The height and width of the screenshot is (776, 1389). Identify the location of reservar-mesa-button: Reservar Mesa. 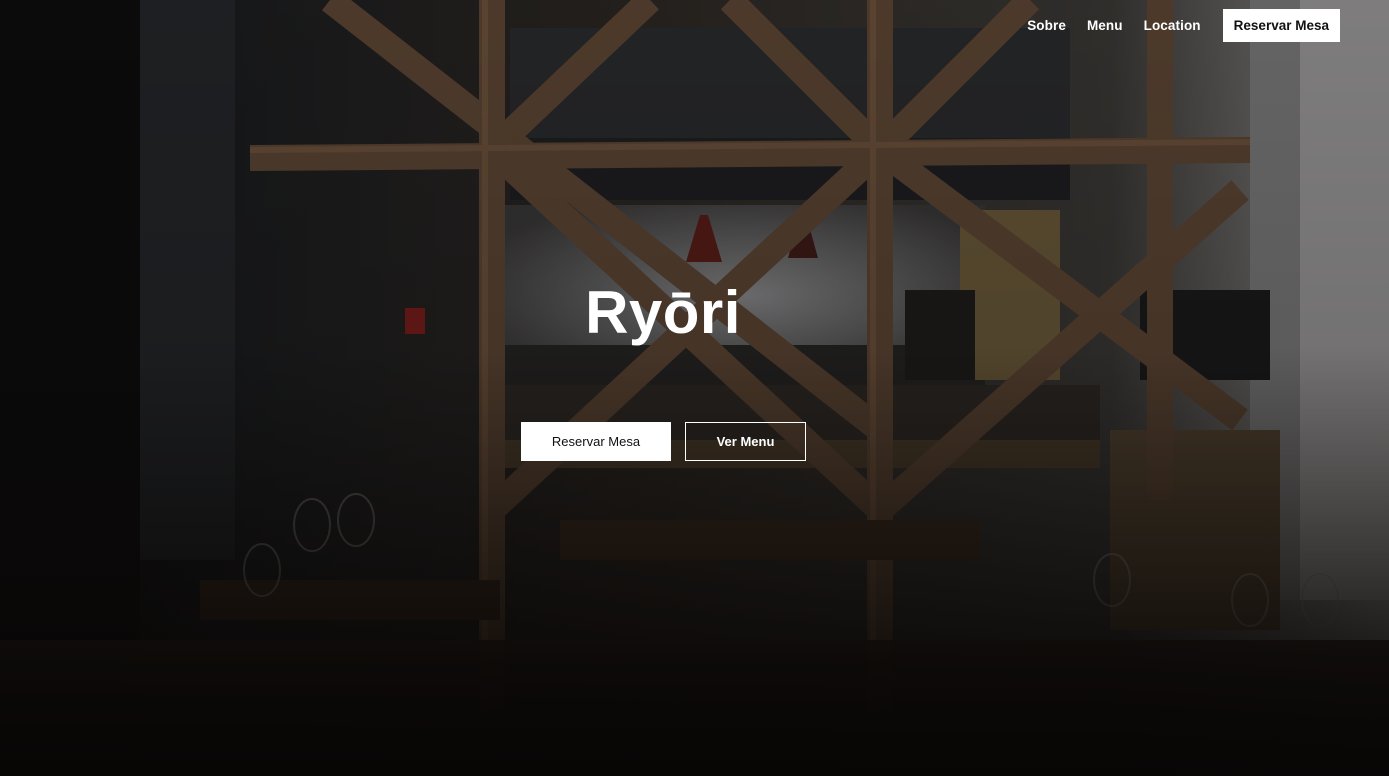
(596, 441).